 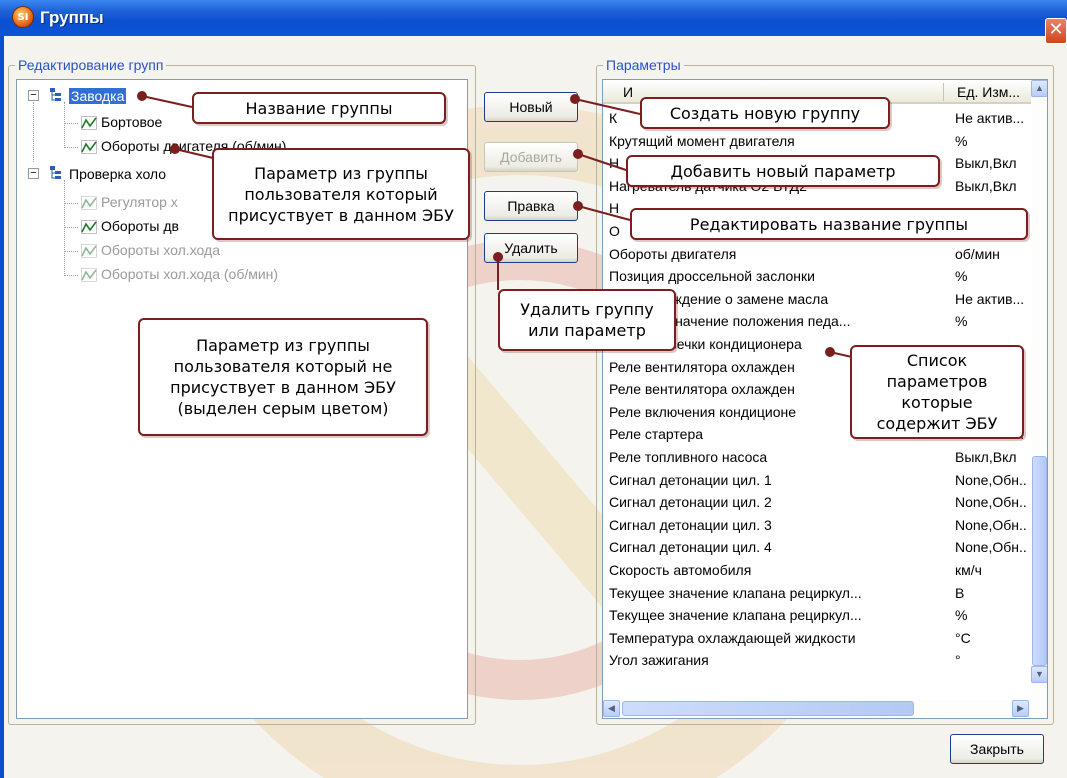 I want to click on parameter-name: Крутящий момент двигателя, so click(x=702, y=140).